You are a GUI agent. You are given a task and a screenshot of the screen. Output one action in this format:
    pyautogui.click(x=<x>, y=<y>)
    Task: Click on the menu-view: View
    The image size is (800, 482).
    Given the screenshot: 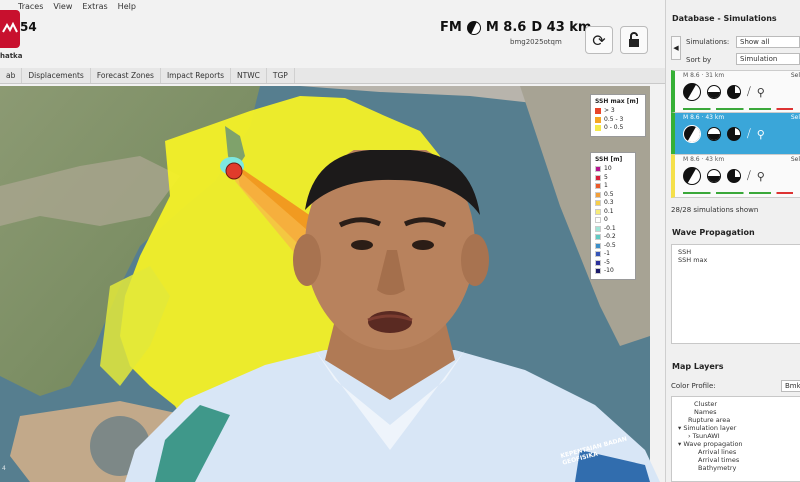 What is the action you would take?
    pyautogui.click(x=62, y=6)
    